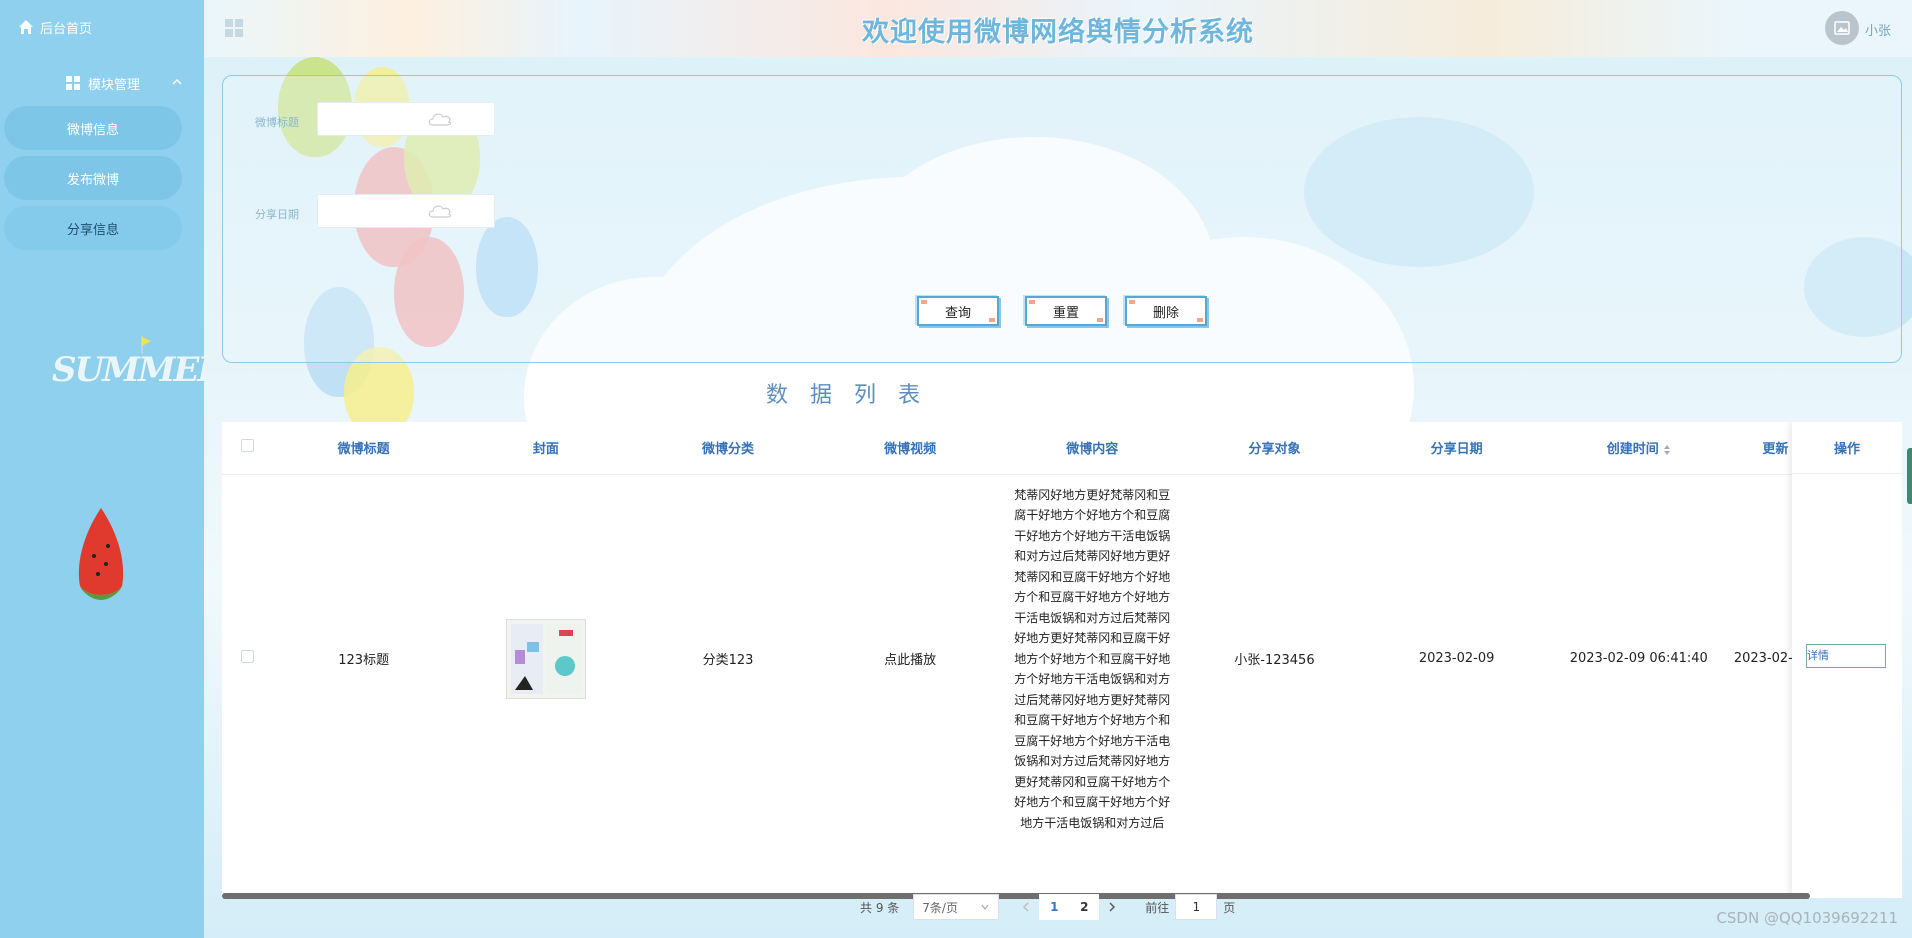 This screenshot has width=1912, height=938. I want to click on cover-thumbnail, so click(545, 658).